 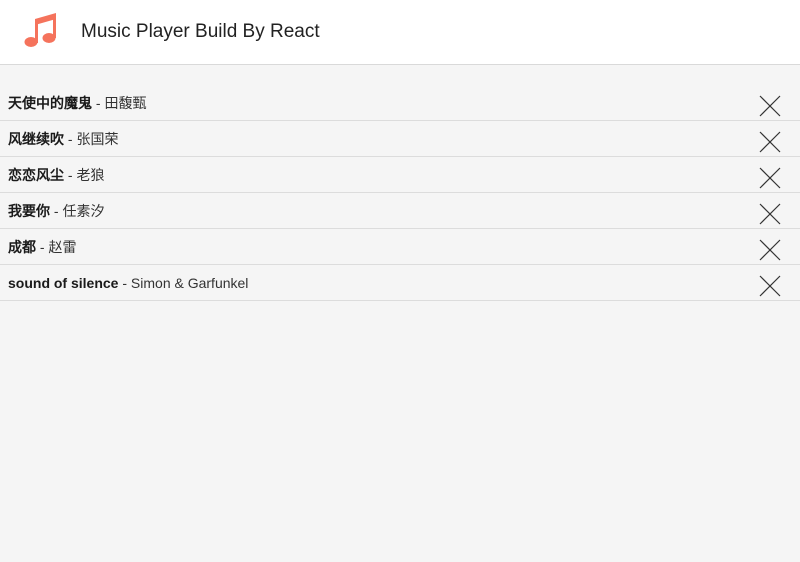 What do you see at coordinates (29, 211) in the screenshot?
I see `song-title: 我要你` at bounding box center [29, 211].